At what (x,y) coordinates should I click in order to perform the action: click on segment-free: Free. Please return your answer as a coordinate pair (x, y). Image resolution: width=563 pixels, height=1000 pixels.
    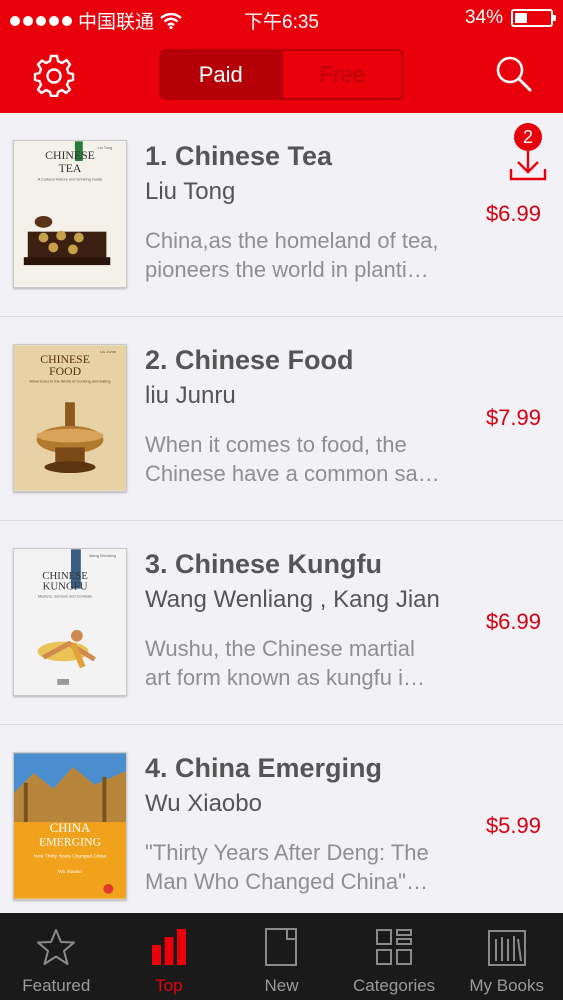
    Looking at the image, I should click on (341, 74).